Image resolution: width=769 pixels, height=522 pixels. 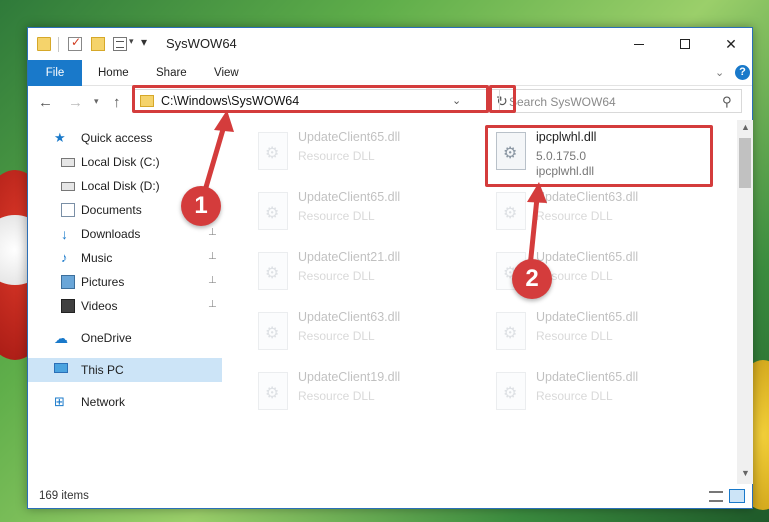 I want to click on maximize-button, so click(x=685, y=44).